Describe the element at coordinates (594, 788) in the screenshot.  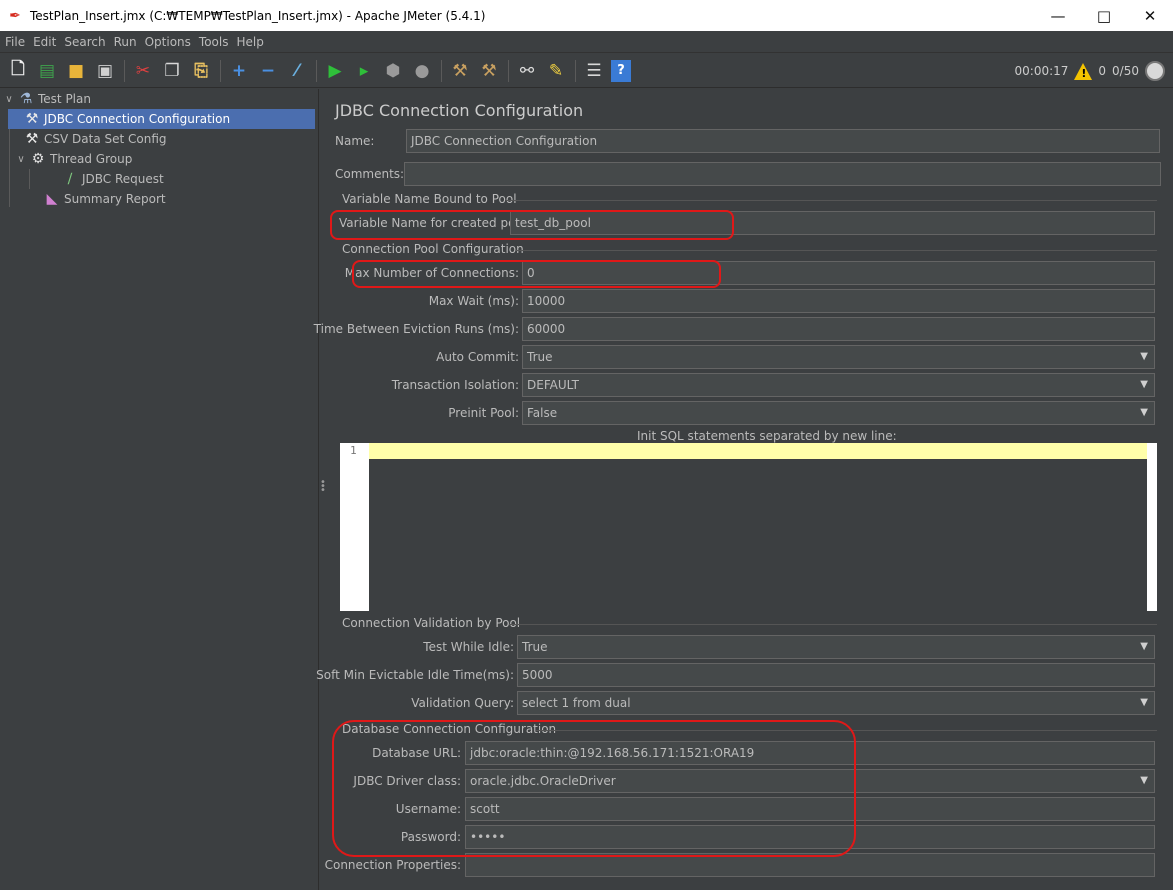
I see `annotation-highlight-db-connection` at that location.